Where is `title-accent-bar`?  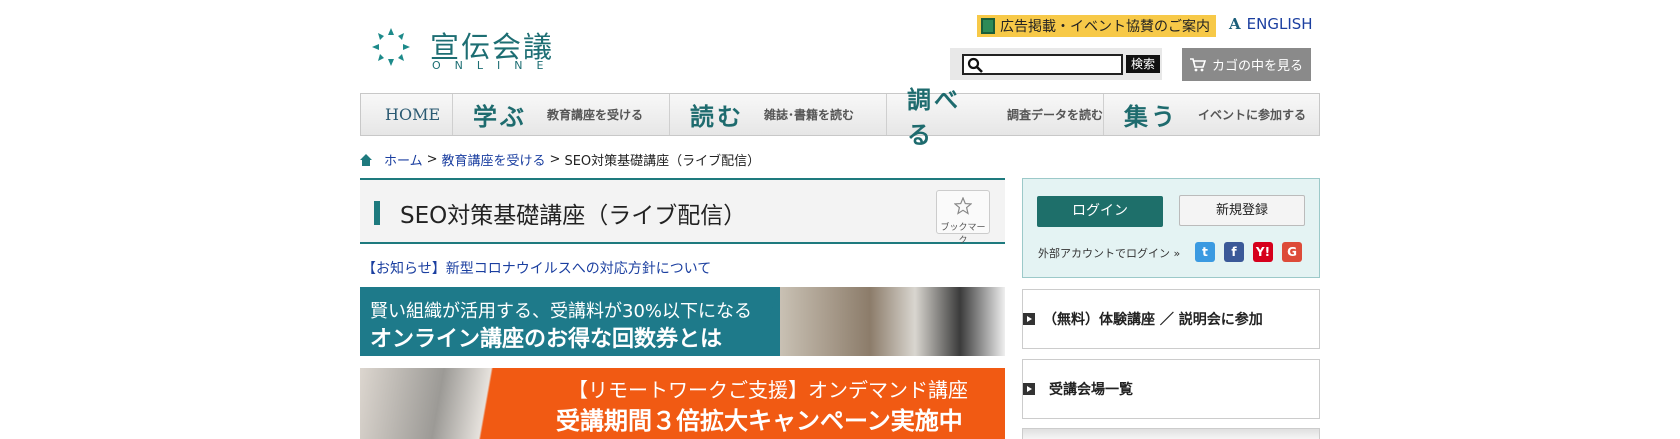
title-accent-bar is located at coordinates (377, 213).